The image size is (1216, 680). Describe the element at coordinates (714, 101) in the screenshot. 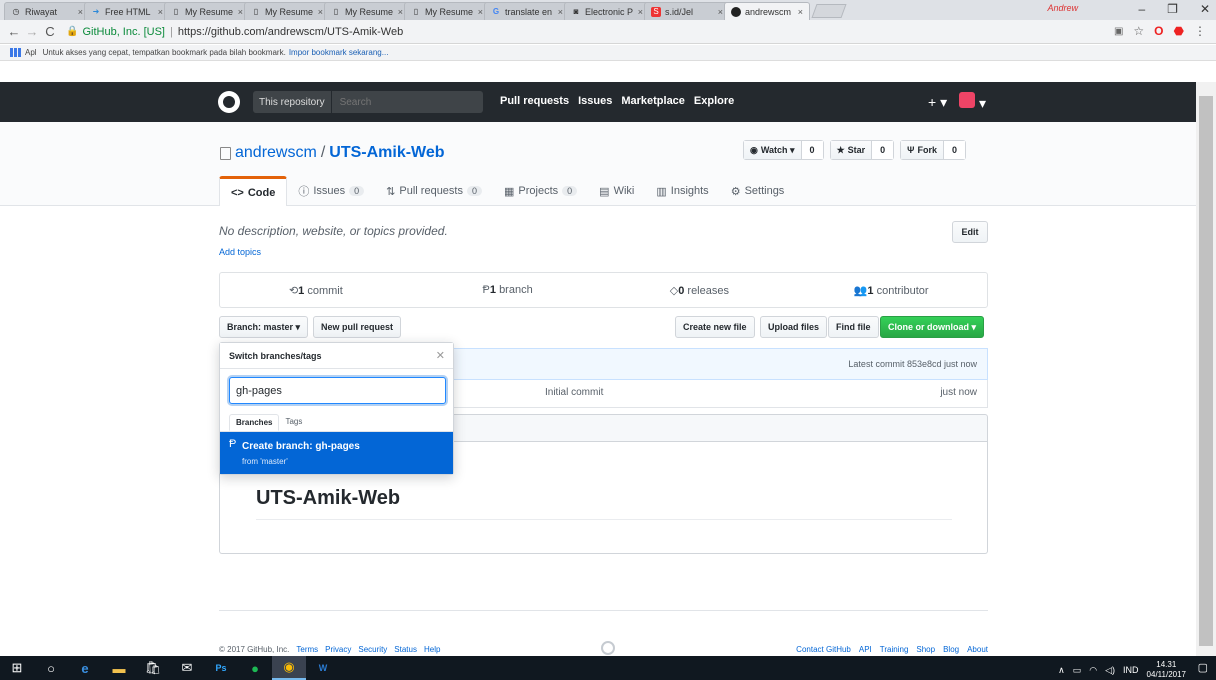

I see `nav-explore: Explore` at that location.